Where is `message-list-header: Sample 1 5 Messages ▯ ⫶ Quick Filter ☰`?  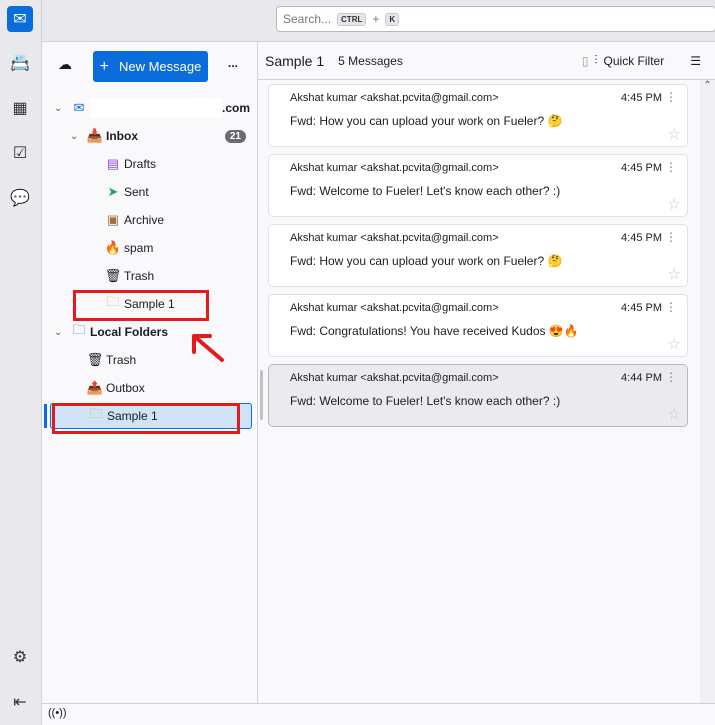 message-list-header: Sample 1 5 Messages ▯ ⫶ Quick Filter ☰ is located at coordinates (486, 61).